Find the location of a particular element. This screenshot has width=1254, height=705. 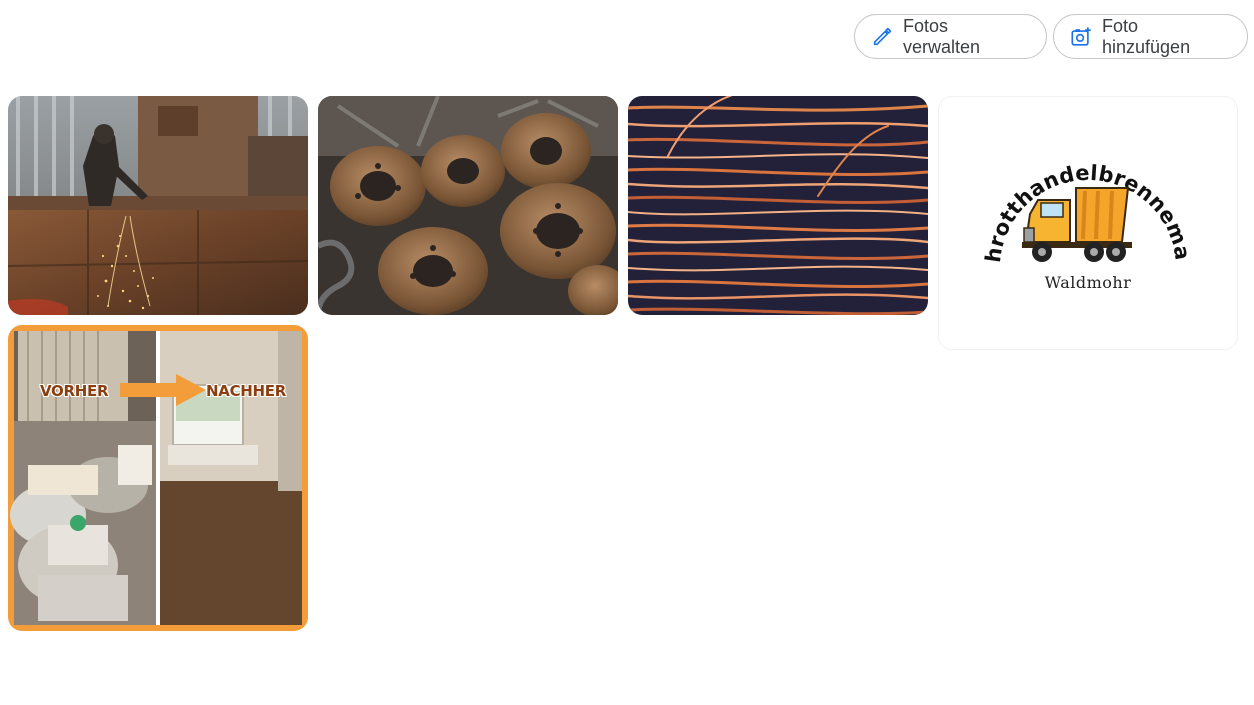

photo-before-after: VORHER NACHHER is located at coordinates (158, 478).